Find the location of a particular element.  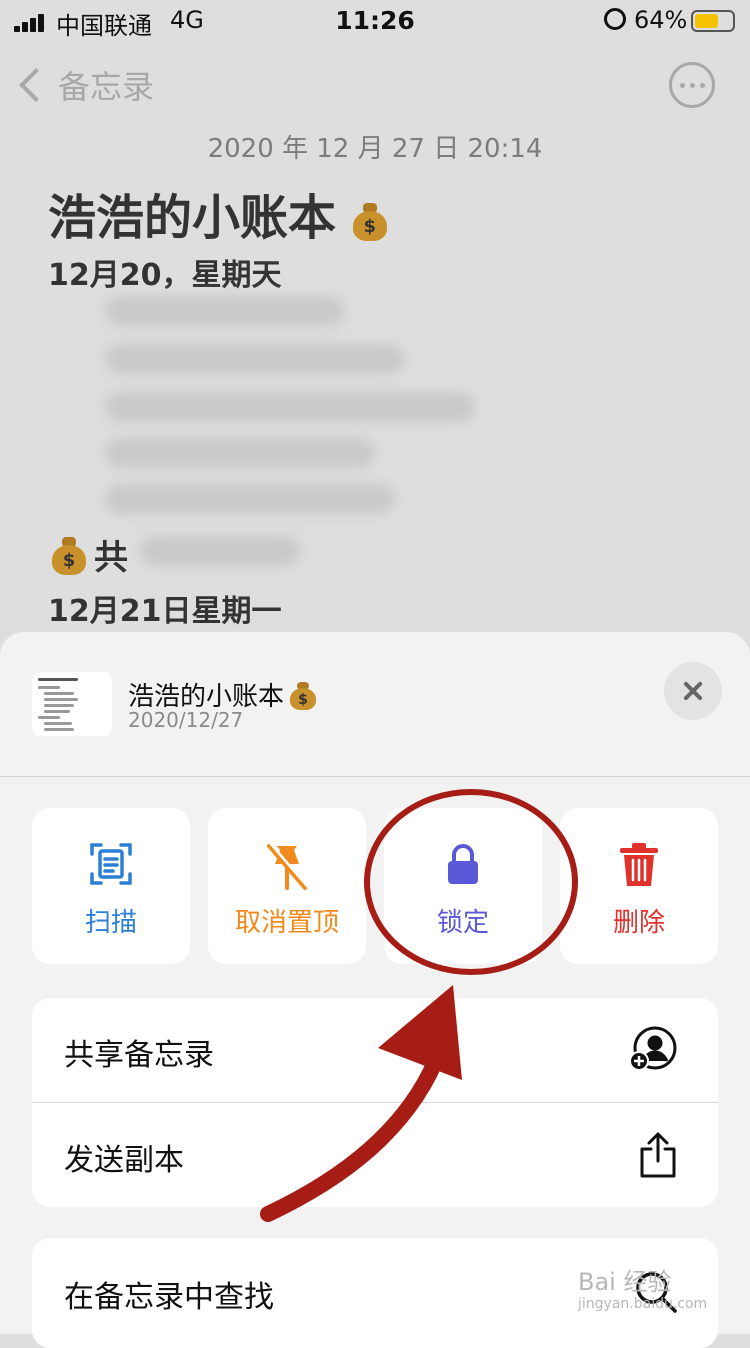

lock-label: 锁定 is located at coordinates (462, 923).